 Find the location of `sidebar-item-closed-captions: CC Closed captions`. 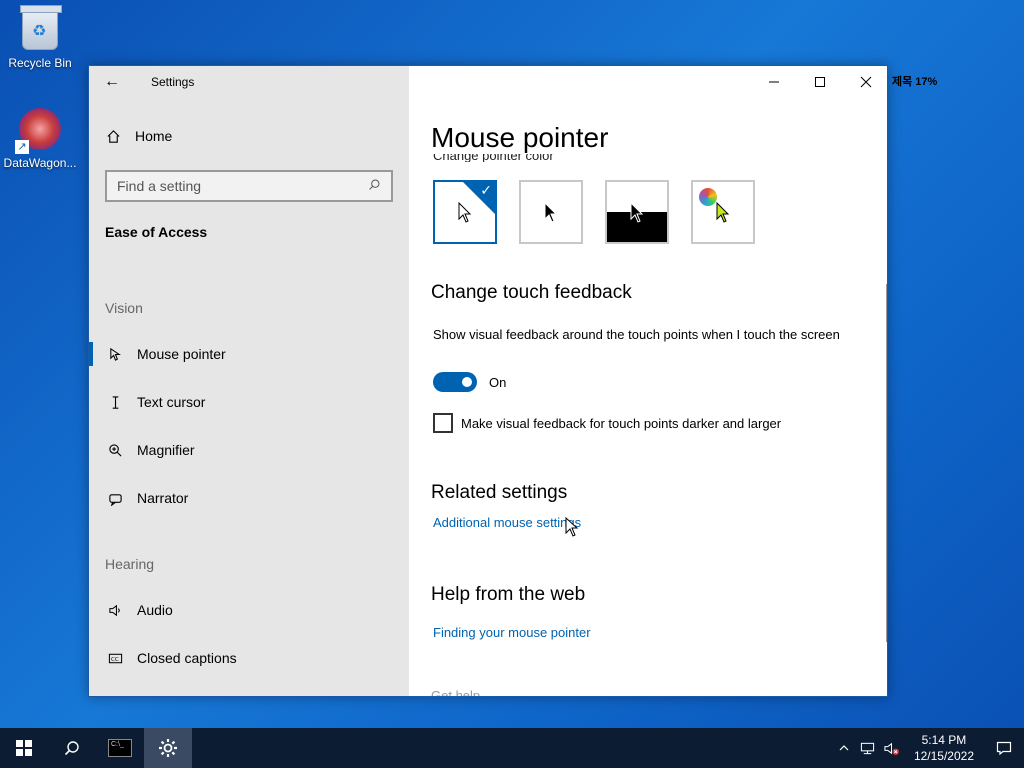

sidebar-item-closed-captions: CC Closed captions is located at coordinates (249, 658).